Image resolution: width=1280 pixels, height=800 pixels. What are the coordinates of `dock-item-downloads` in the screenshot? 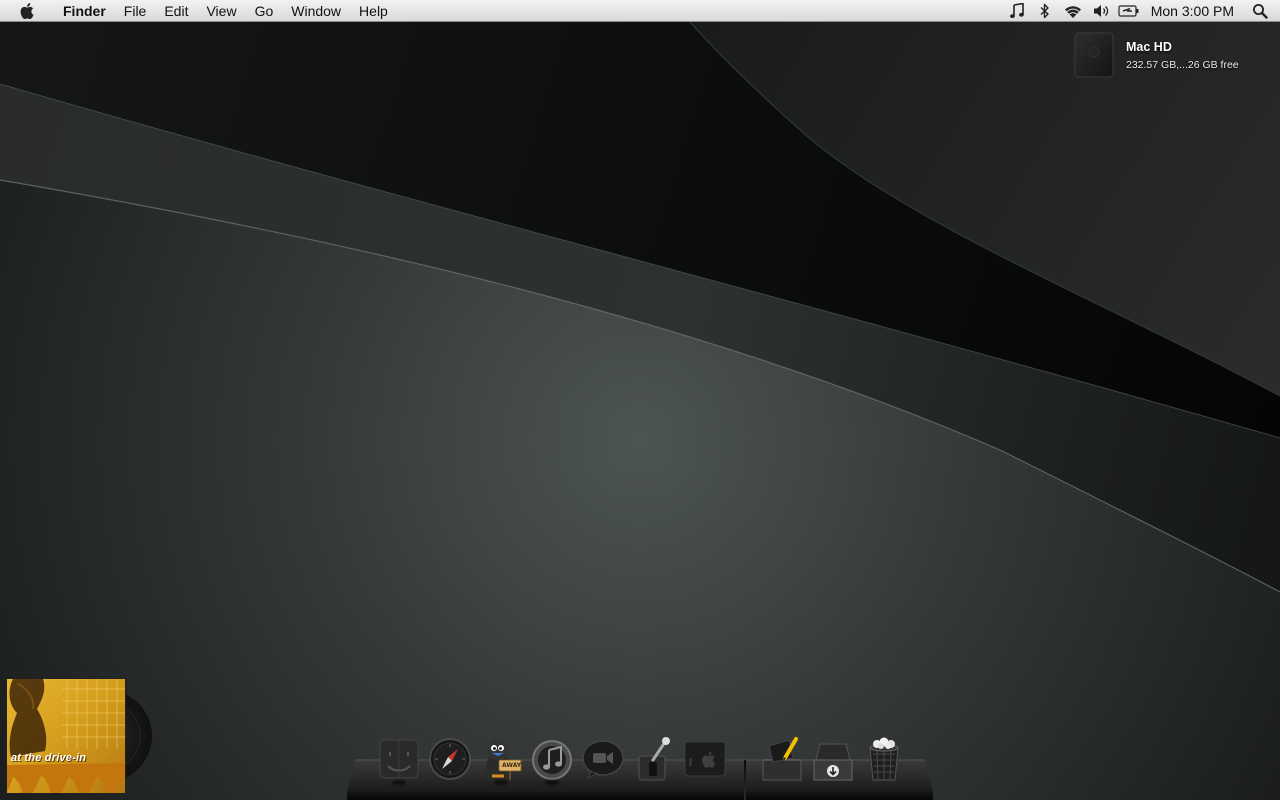 It's located at (833, 761).